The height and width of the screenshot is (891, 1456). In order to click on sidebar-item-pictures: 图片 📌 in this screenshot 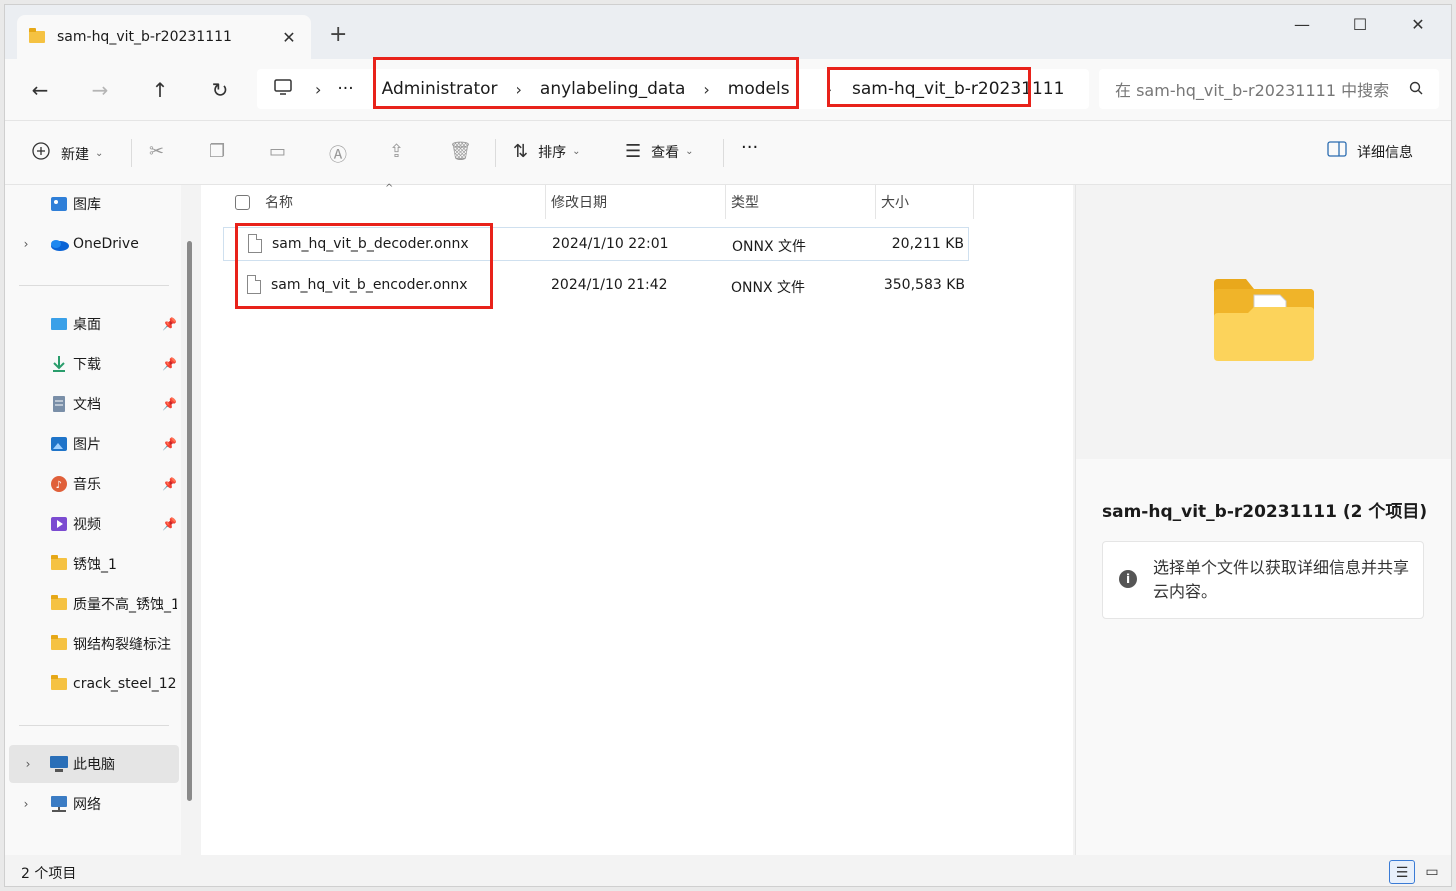, I will do `click(92, 444)`.